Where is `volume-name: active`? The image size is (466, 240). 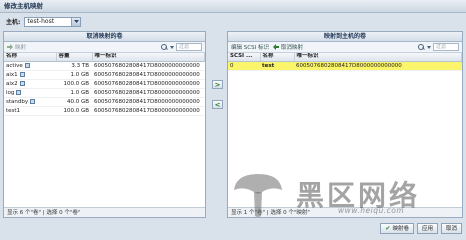
volume-name: active is located at coordinates (14, 65).